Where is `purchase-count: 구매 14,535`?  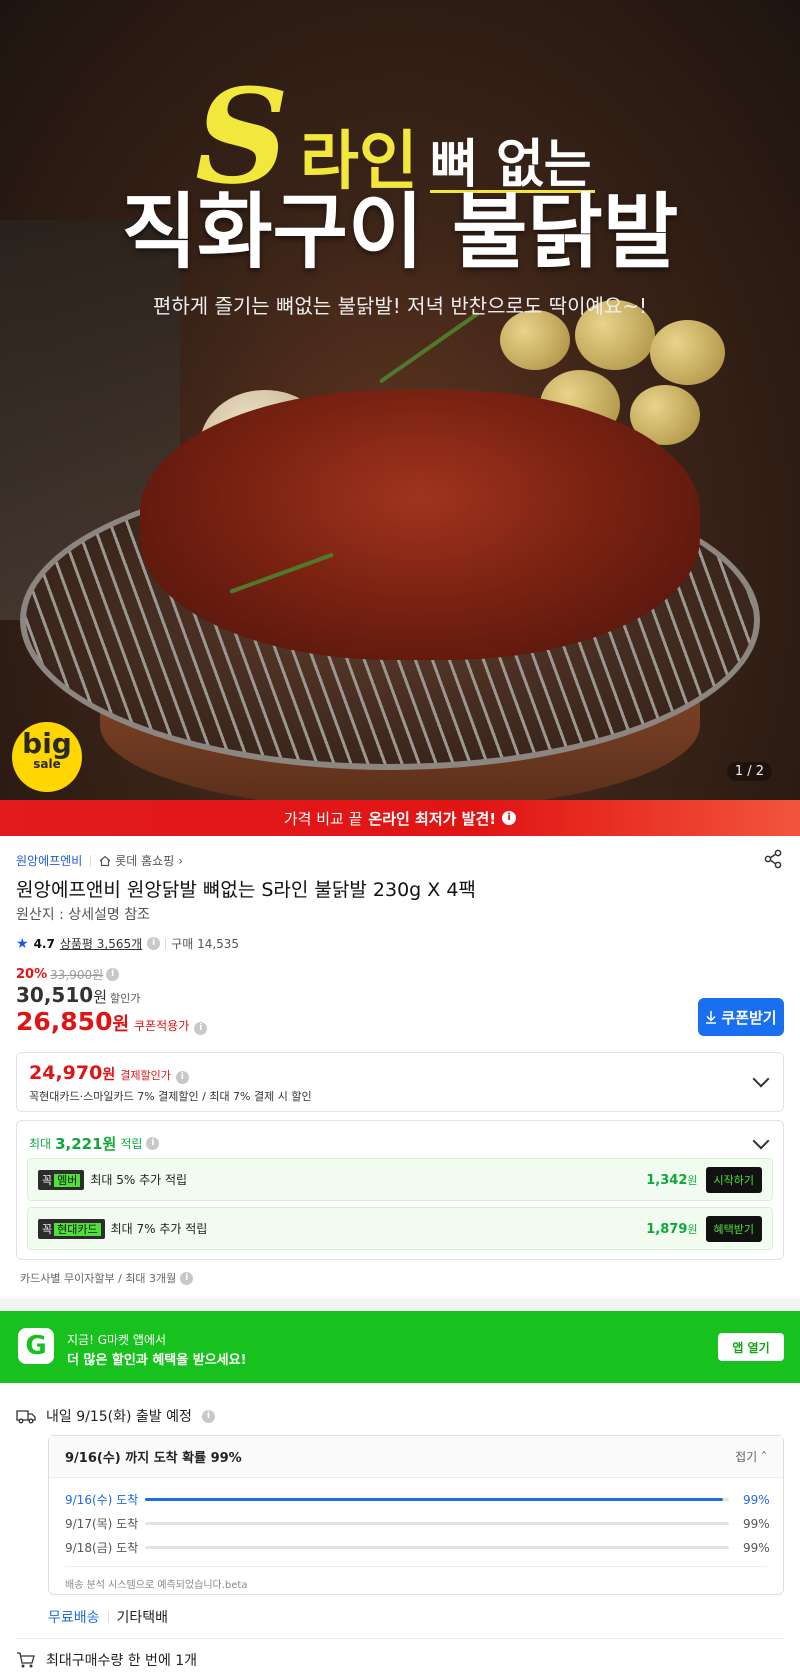
purchase-count: 구매 14,535 is located at coordinates (205, 944).